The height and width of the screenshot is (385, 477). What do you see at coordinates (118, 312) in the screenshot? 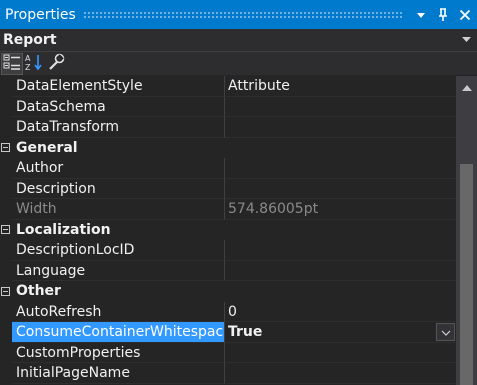
I see `property-name: AutoRefresh` at bounding box center [118, 312].